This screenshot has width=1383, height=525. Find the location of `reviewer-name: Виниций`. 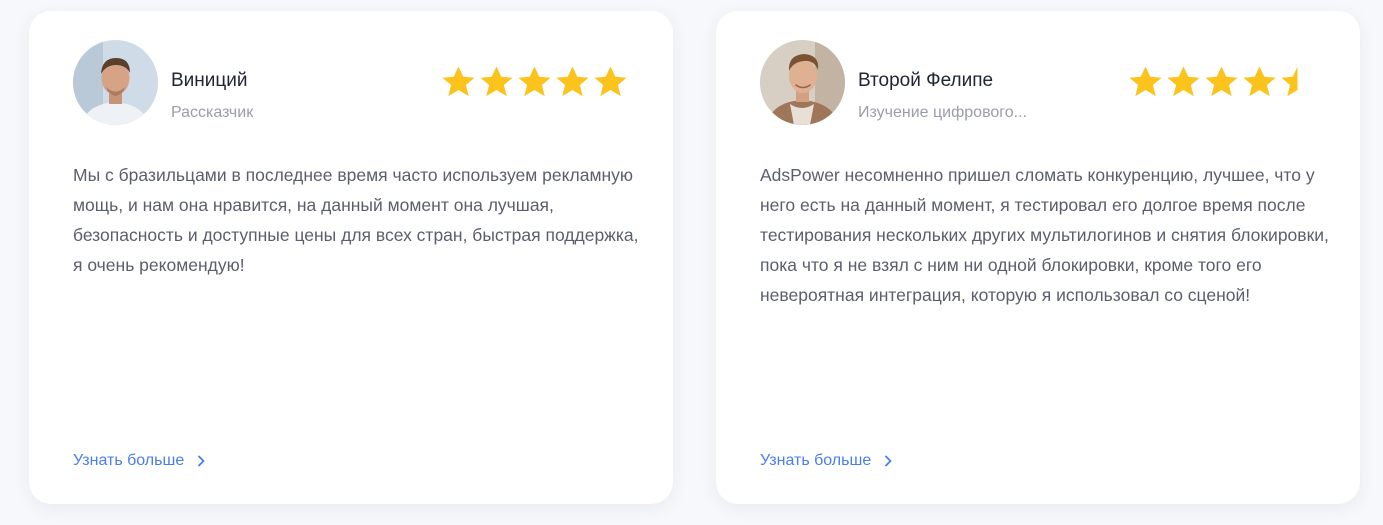

reviewer-name: Виниций is located at coordinates (209, 80).